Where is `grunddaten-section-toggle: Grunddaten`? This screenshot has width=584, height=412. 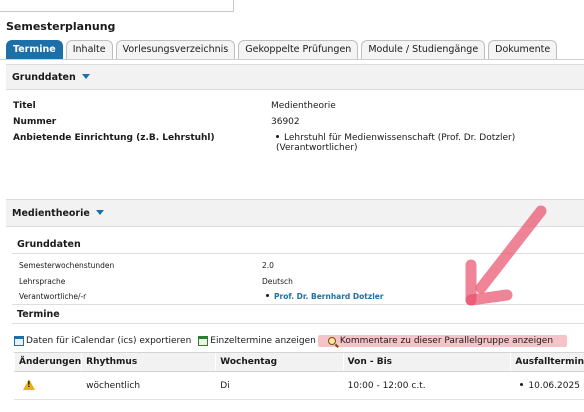 grunddaten-section-toggle: Grunddaten is located at coordinates (295, 77).